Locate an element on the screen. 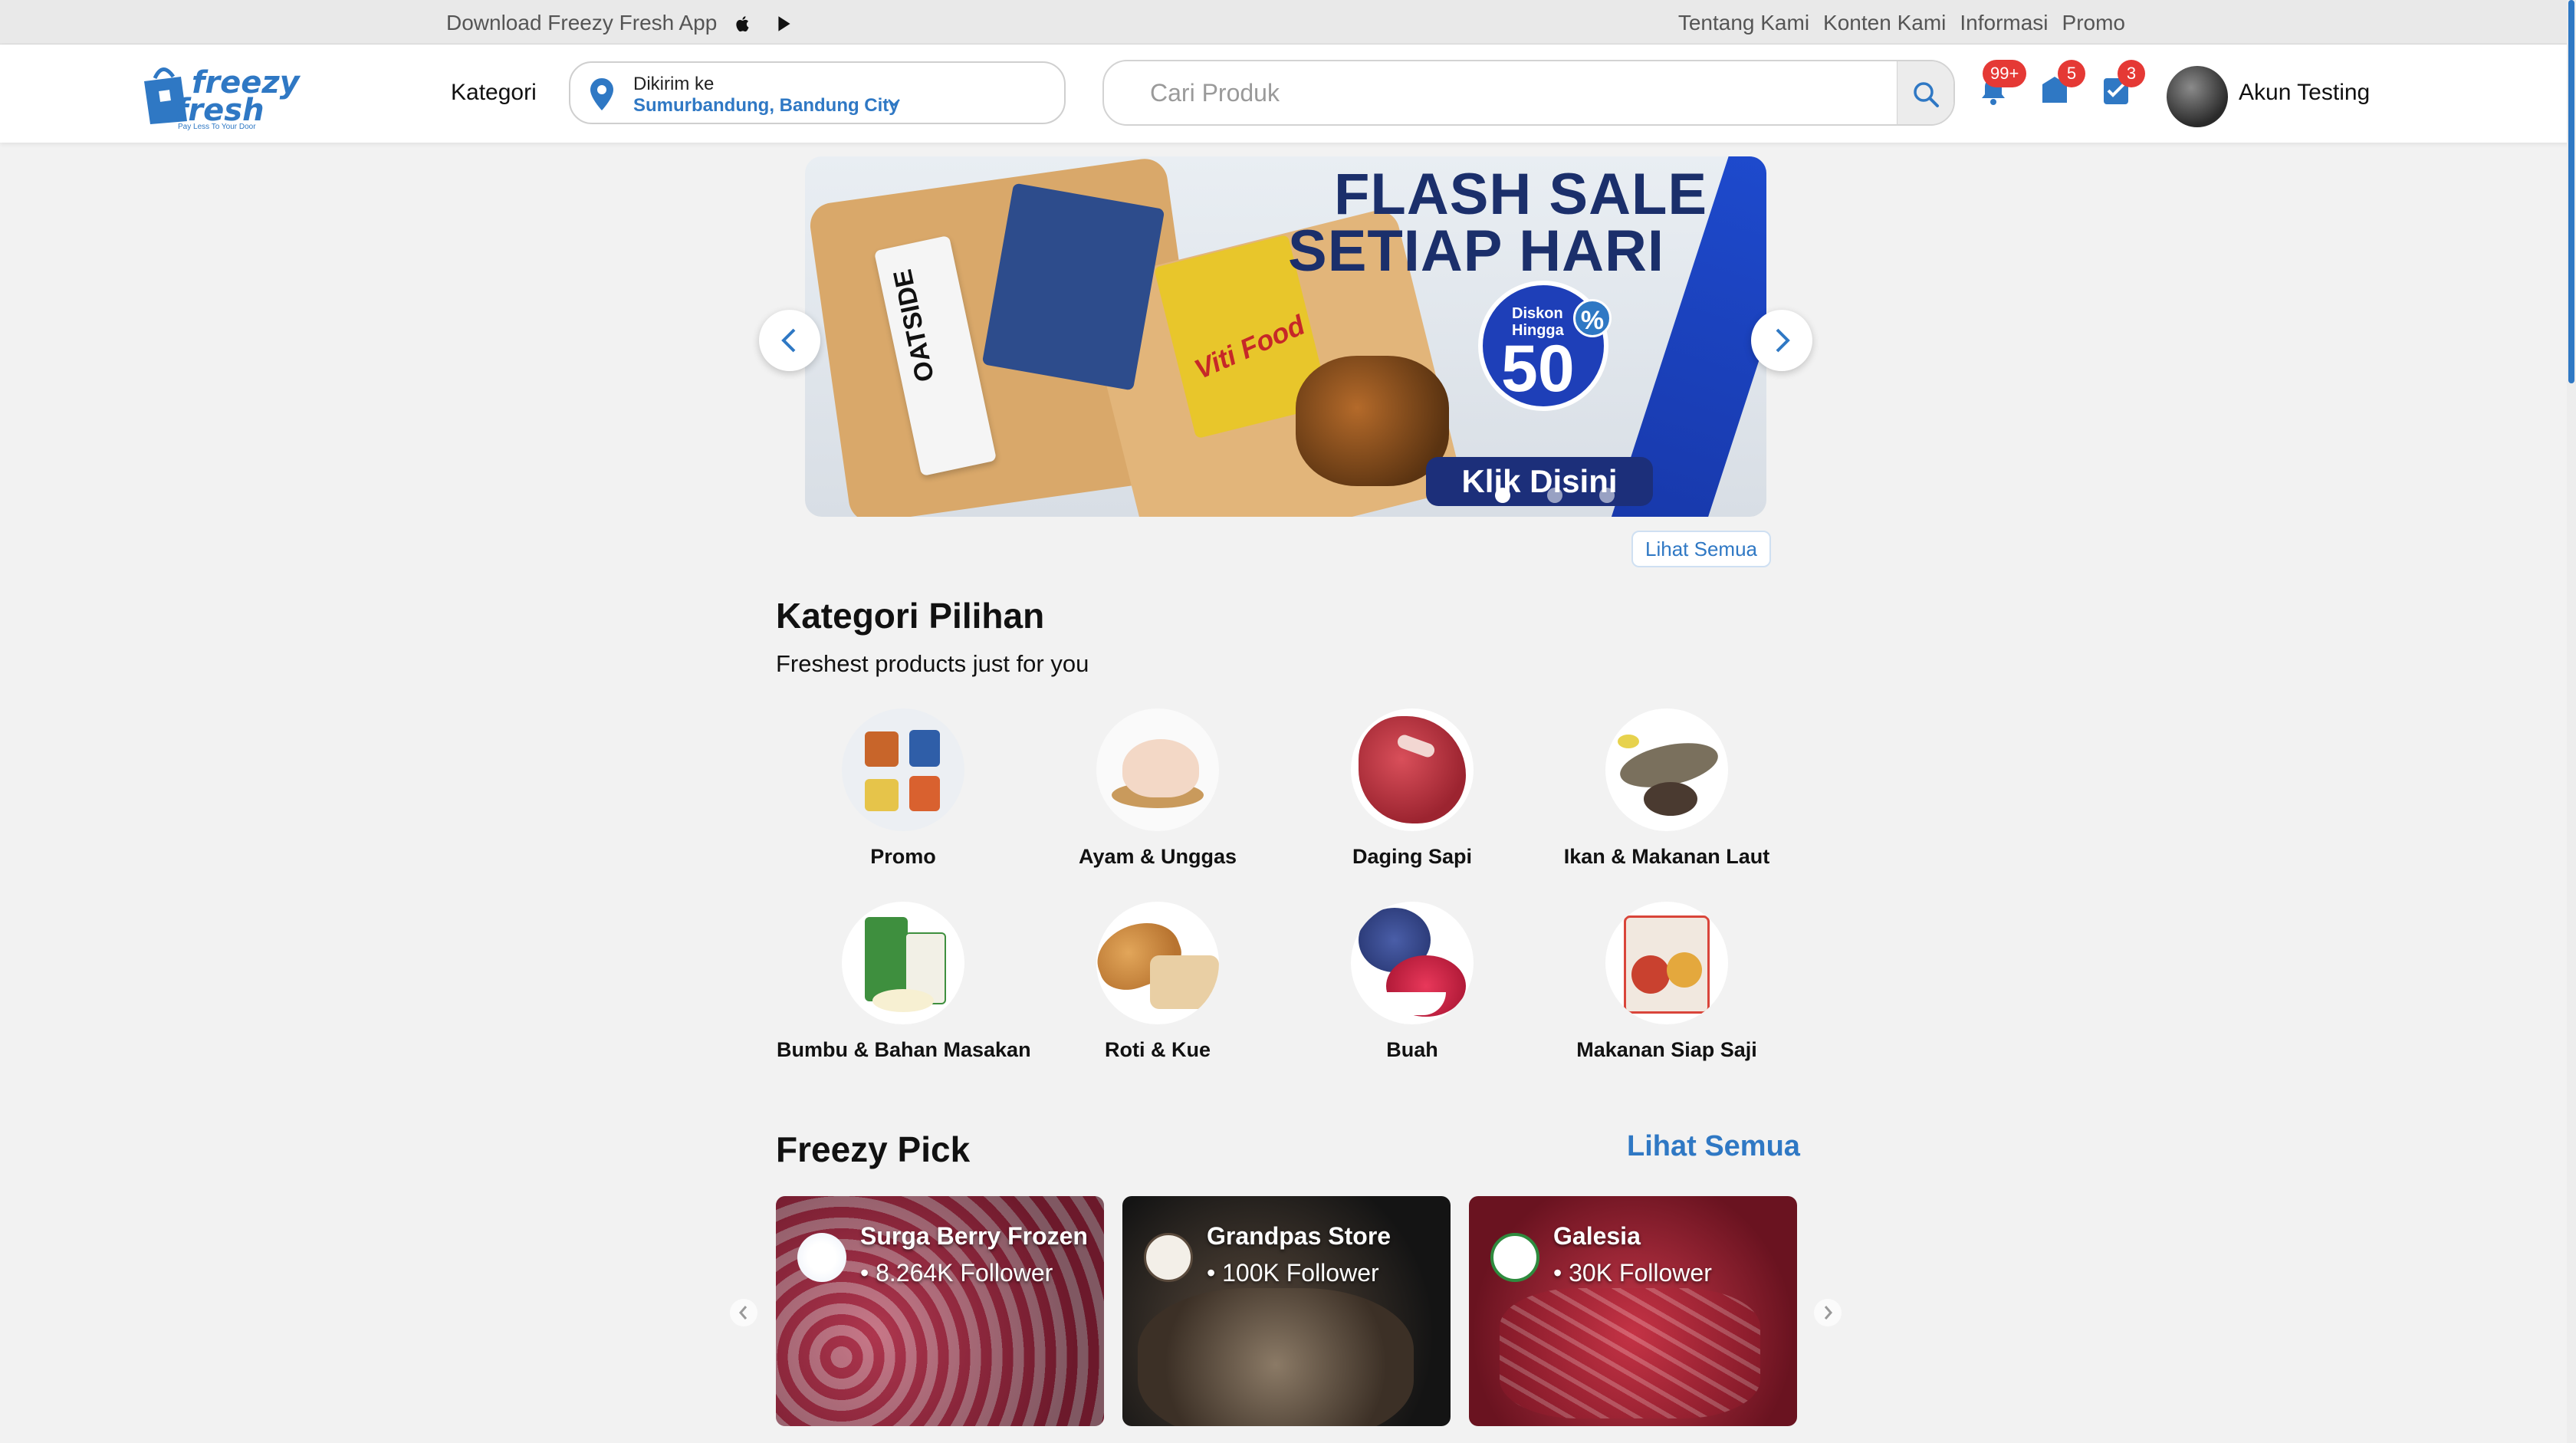 The height and width of the screenshot is (1443, 2576). pick-next-button is located at coordinates (1828, 1312).